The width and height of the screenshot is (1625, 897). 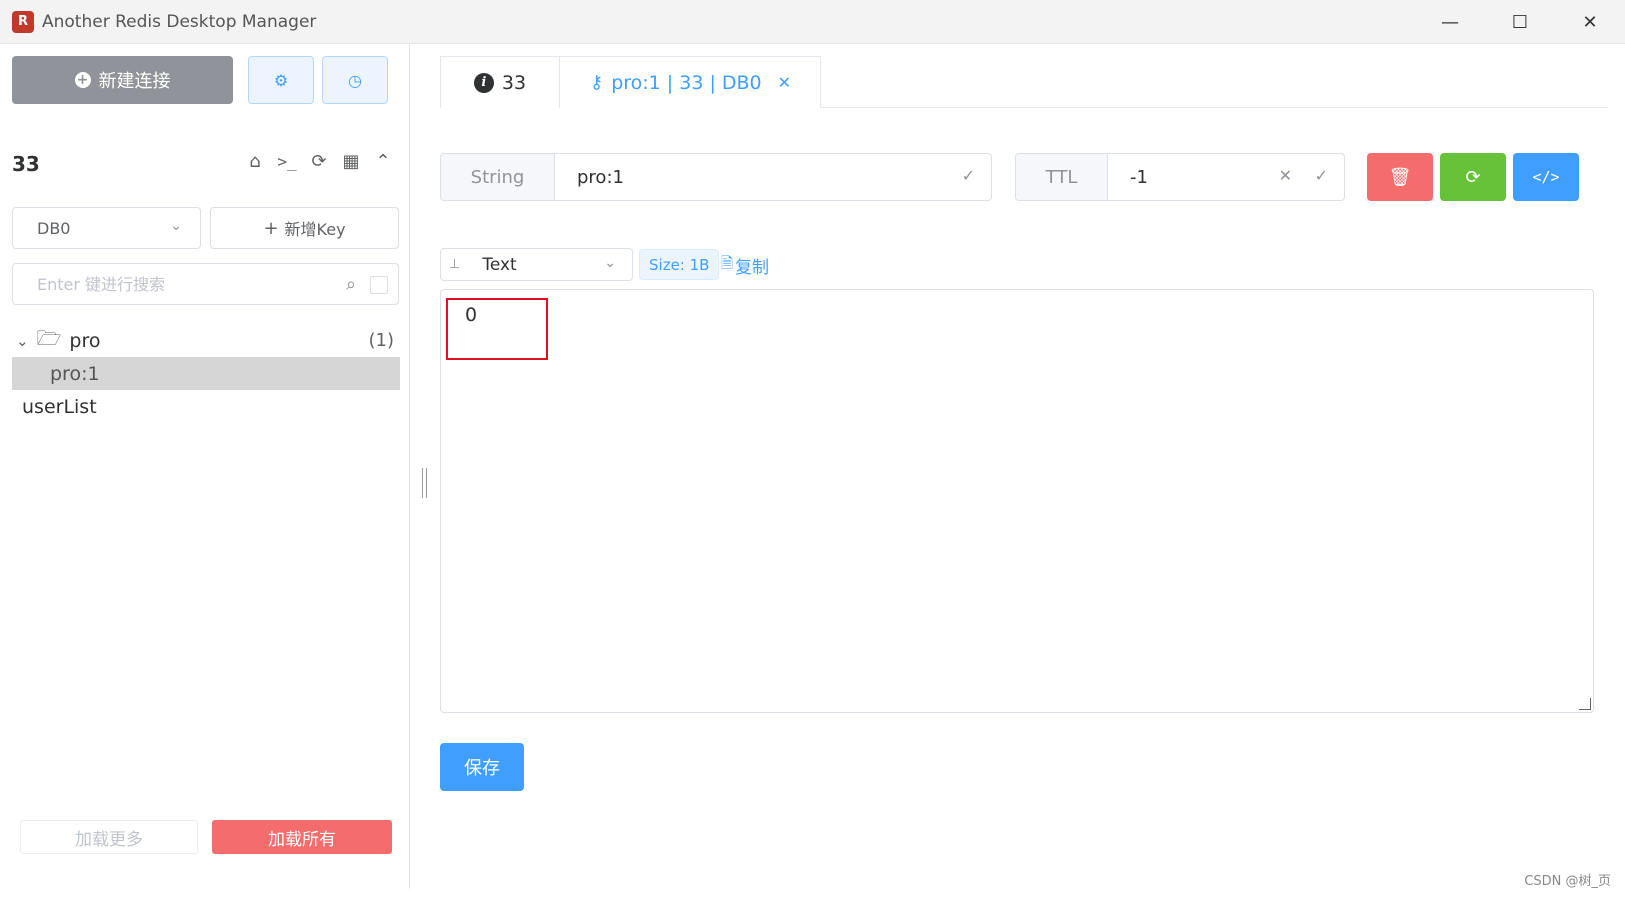 What do you see at coordinates (26, 164) in the screenshot?
I see `connection-name: 33` at bounding box center [26, 164].